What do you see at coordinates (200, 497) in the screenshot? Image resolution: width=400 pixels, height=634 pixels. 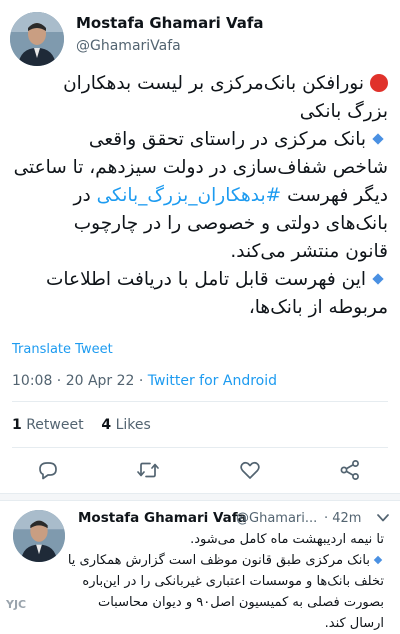 I see `tweet-separator` at bounding box center [200, 497].